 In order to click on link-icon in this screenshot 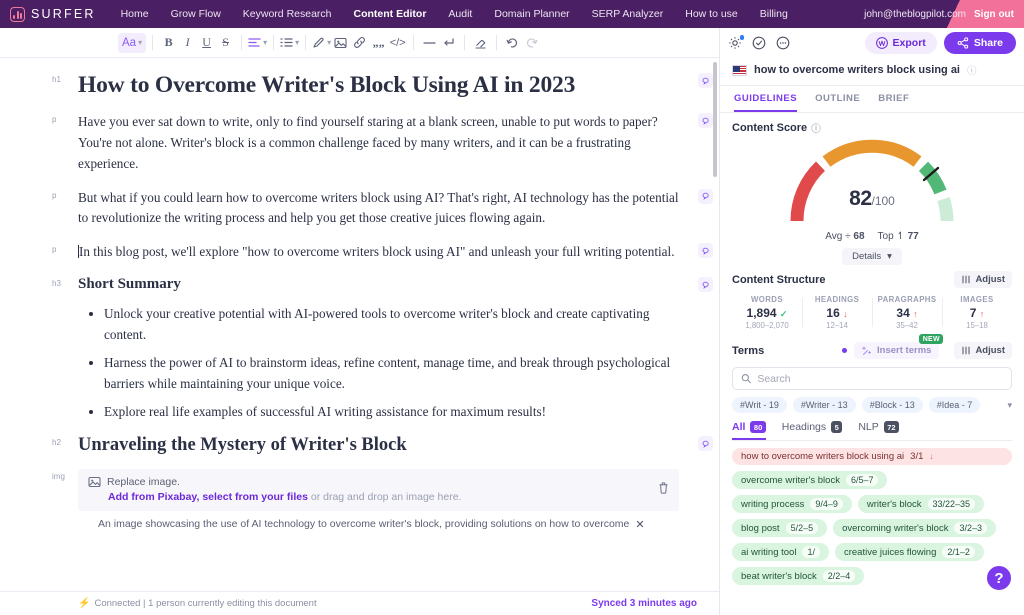, I will do `click(359, 43)`.